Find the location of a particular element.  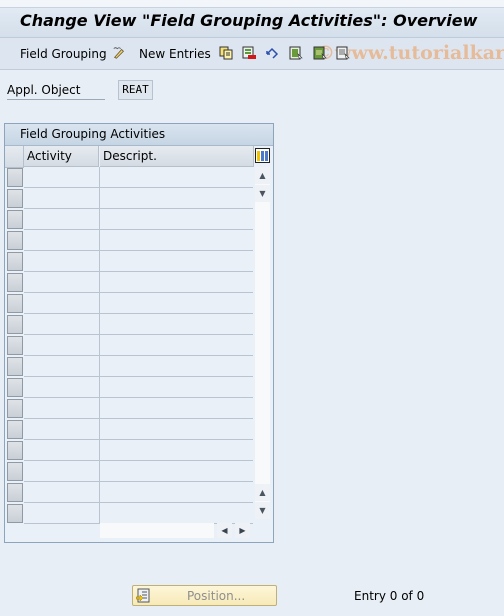

scroll-down-button: ▼ is located at coordinates (262, 510).